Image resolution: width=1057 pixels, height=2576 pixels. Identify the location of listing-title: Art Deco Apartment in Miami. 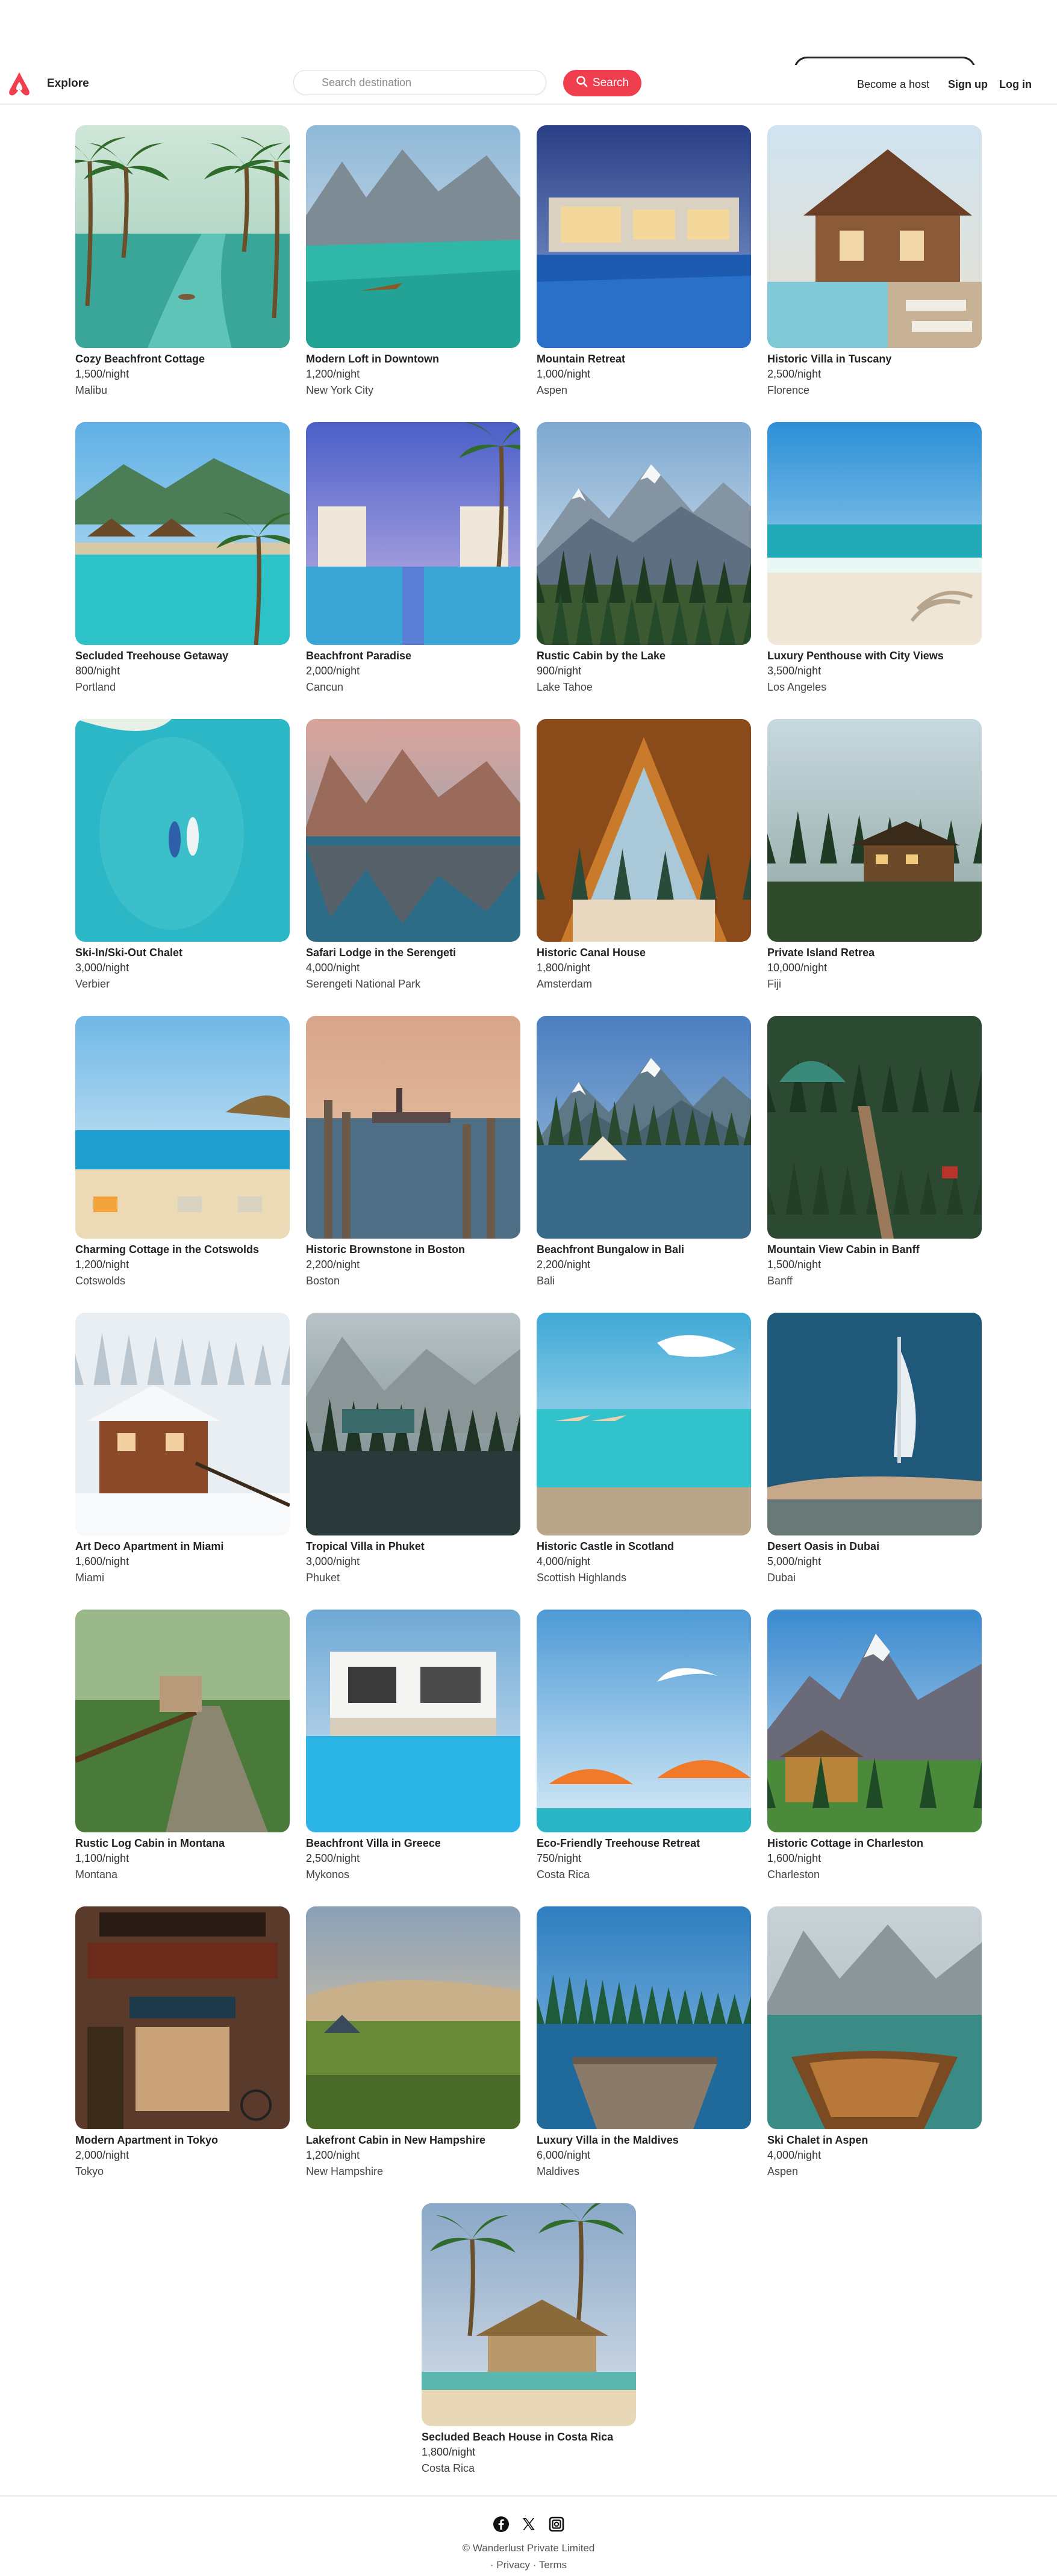
(182, 1547).